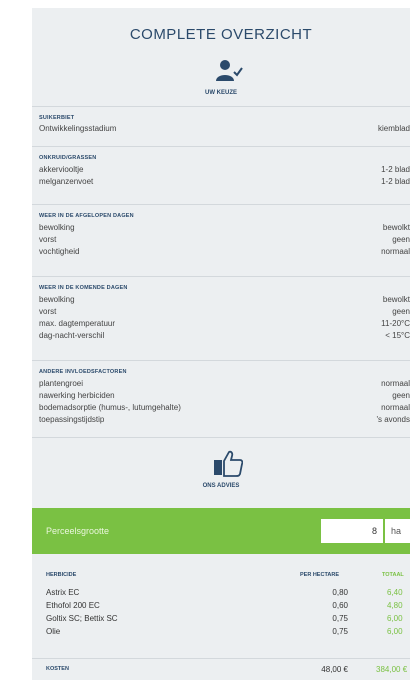 This screenshot has height=686, width=410. I want to click on table-row: Ethofol 200 EC 0,60 4,80, so click(221, 606).